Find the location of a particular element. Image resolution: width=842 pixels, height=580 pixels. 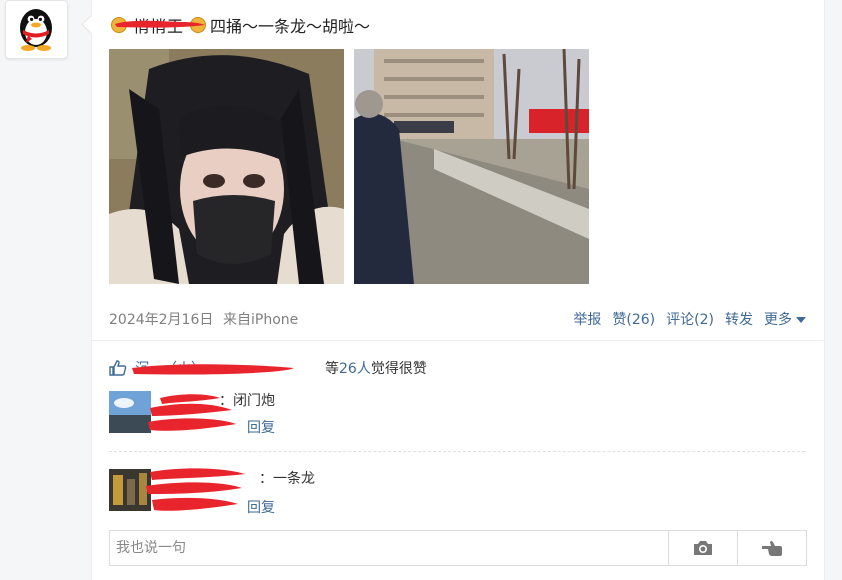

likers-names: 沉…（火） is located at coordinates (230, 368).